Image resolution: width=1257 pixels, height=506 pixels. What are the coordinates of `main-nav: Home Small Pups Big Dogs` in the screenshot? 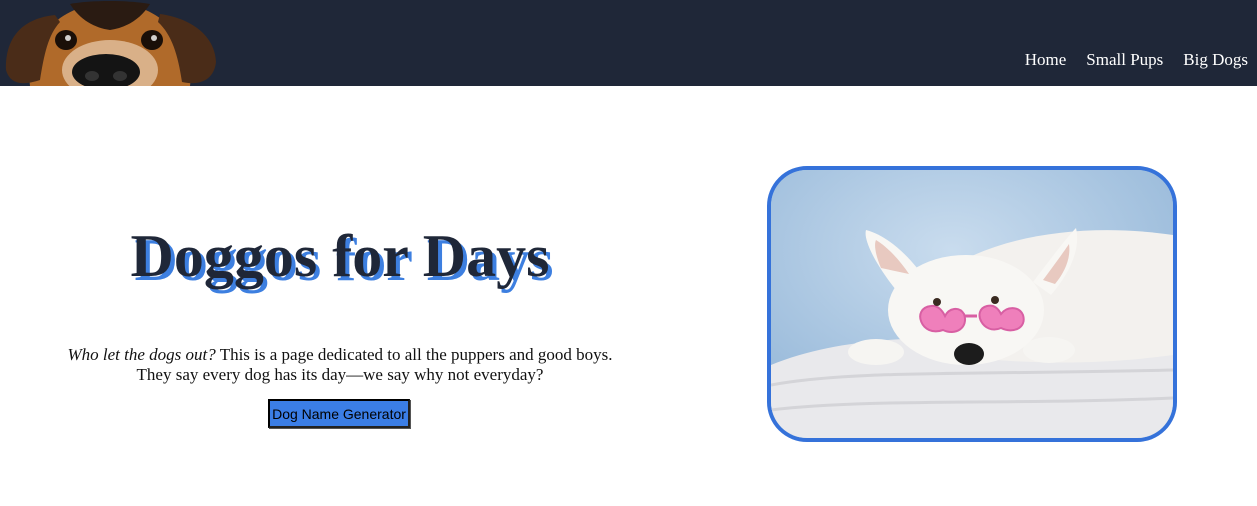 It's located at (1136, 60).